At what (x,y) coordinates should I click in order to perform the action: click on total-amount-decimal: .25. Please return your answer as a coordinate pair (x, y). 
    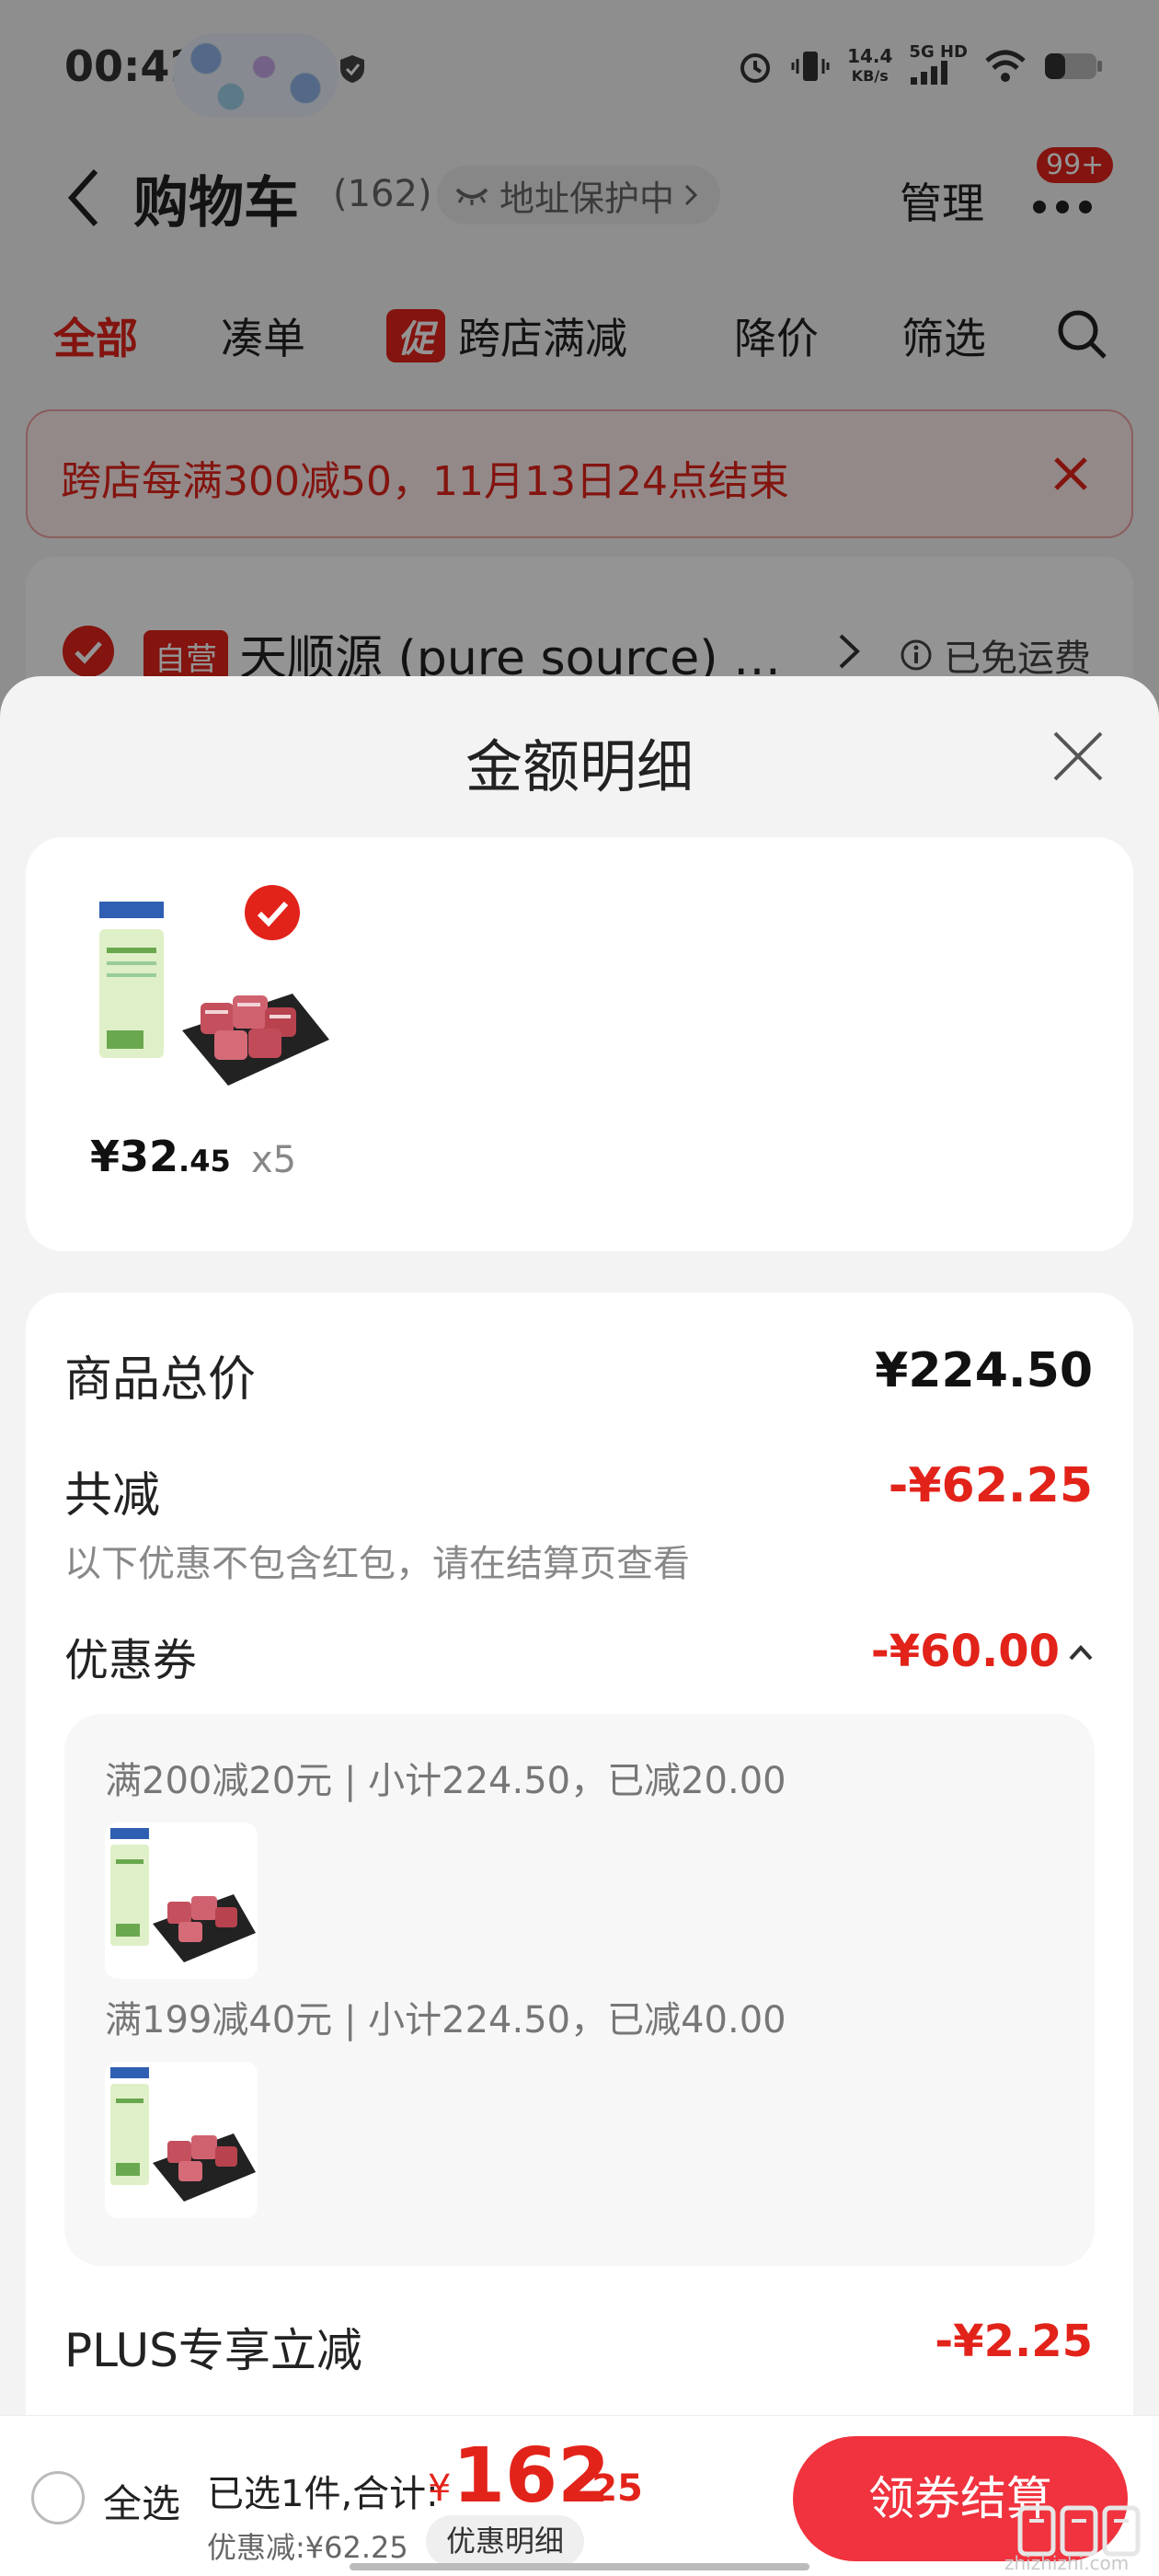
    Looking at the image, I should click on (610, 2488).